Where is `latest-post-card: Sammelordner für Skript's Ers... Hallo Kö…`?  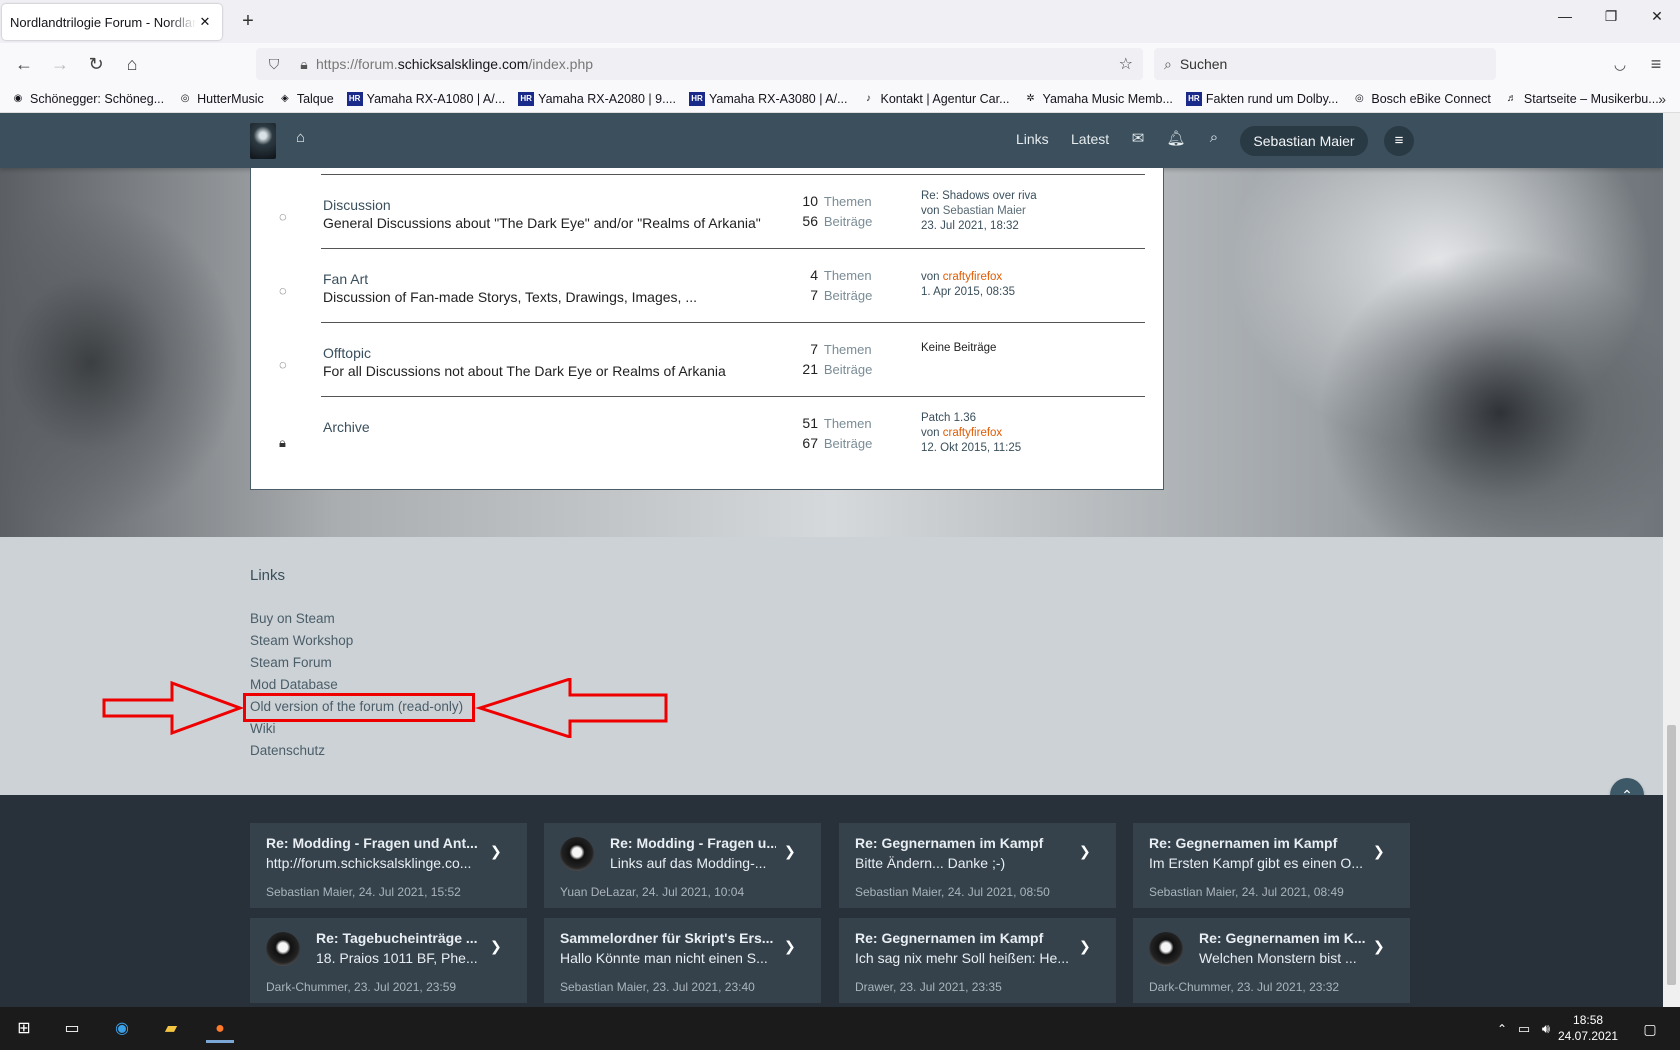
latest-post-card: Sammelordner für Skript's Ers... Hallo Kö… is located at coordinates (682, 960).